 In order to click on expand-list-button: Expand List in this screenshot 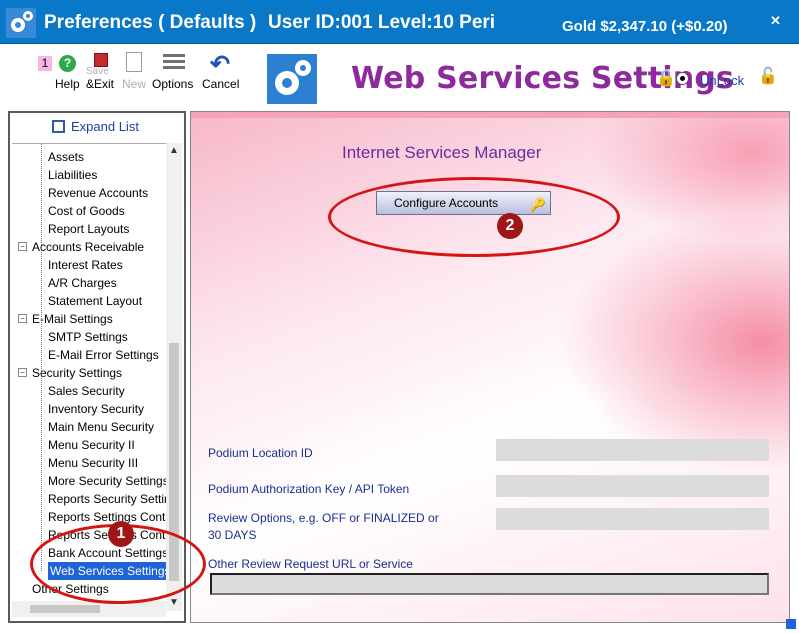, I will do `click(95, 126)`.